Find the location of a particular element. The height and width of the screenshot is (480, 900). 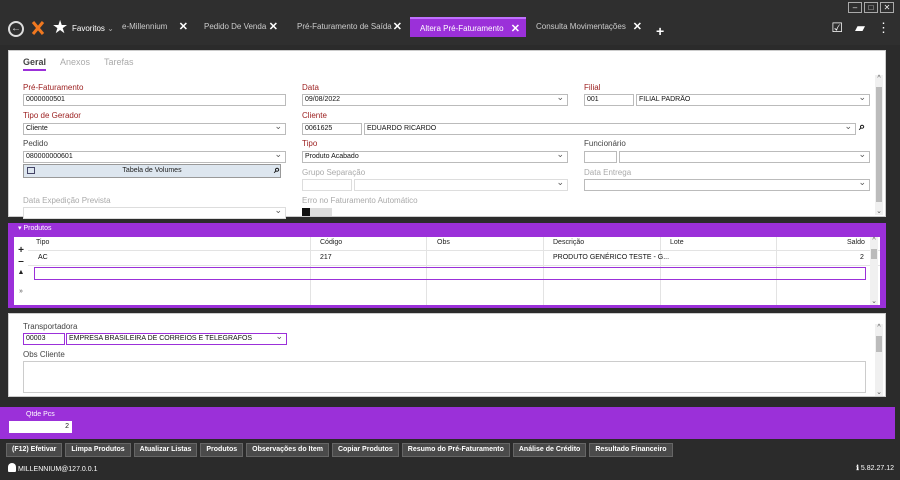

tab-label: Pedido De Venda is located at coordinates (235, 26).